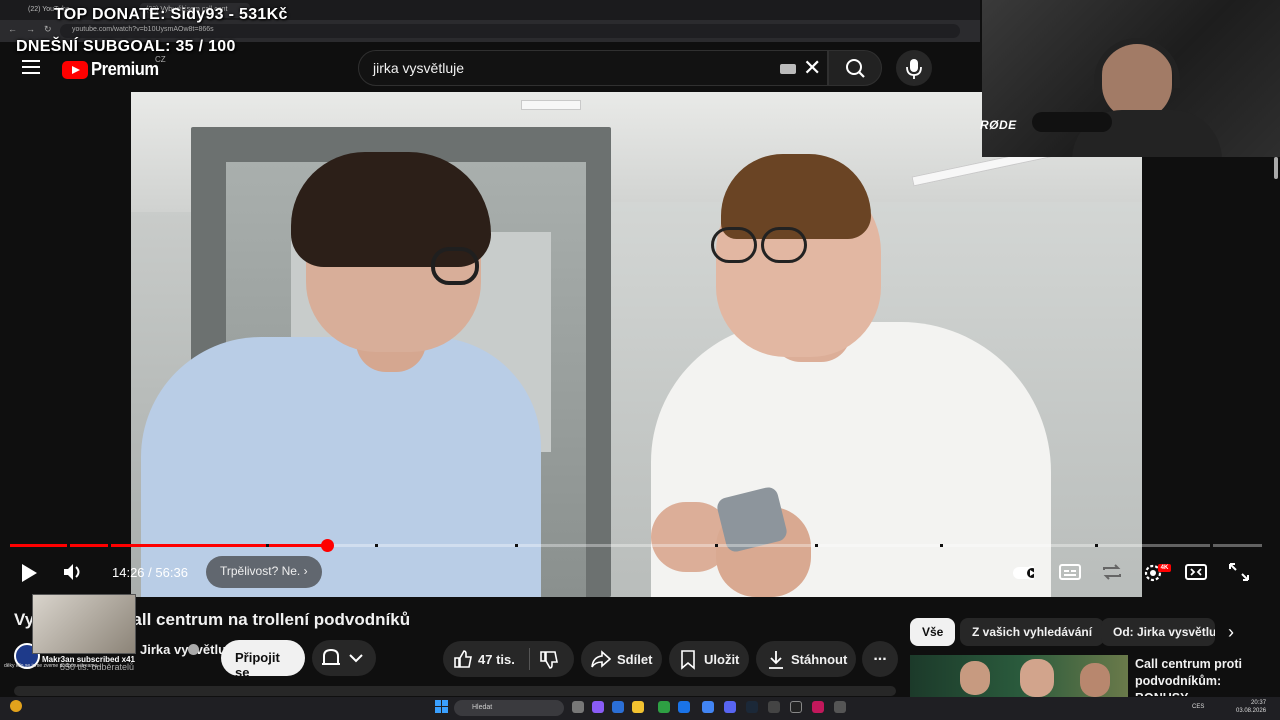 The image size is (1280, 720). What do you see at coordinates (722, 659) in the screenshot?
I see `save-label: Uložit` at bounding box center [722, 659].